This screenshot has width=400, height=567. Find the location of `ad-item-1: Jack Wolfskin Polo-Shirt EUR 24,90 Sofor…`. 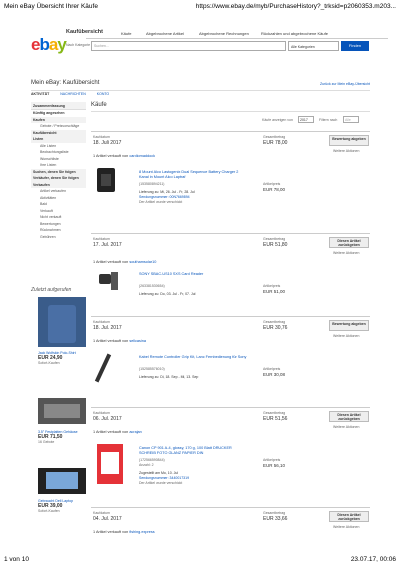

ad-item-1: Jack Wolfskin Polo-Shirt EUR 24,90 Sofor… is located at coordinates (62, 358).